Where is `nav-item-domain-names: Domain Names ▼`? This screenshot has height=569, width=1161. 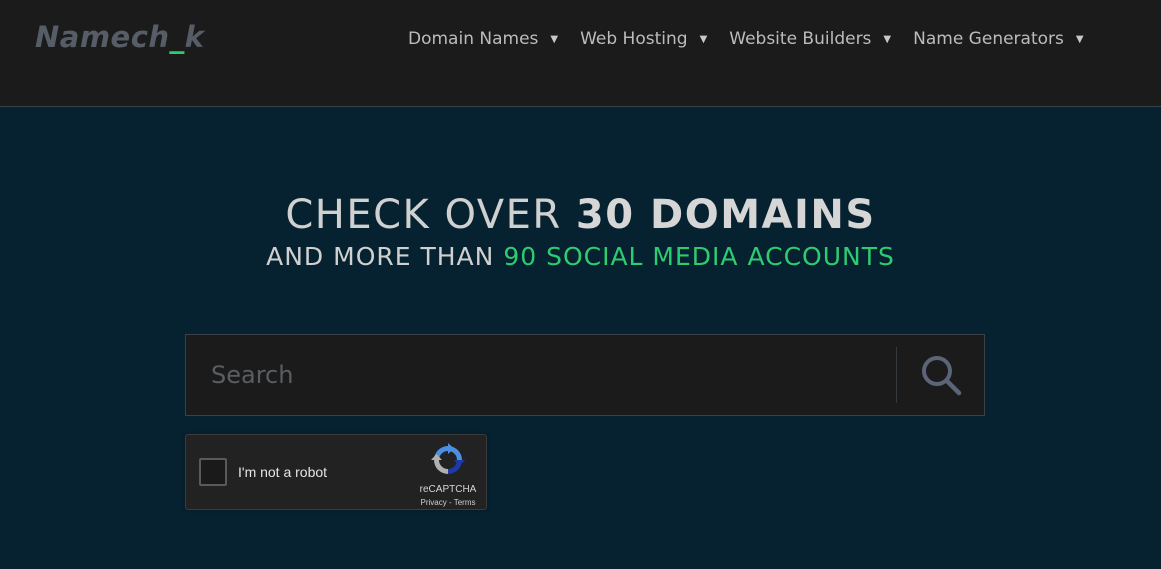 nav-item-domain-names: Domain Names ▼ is located at coordinates (483, 39).